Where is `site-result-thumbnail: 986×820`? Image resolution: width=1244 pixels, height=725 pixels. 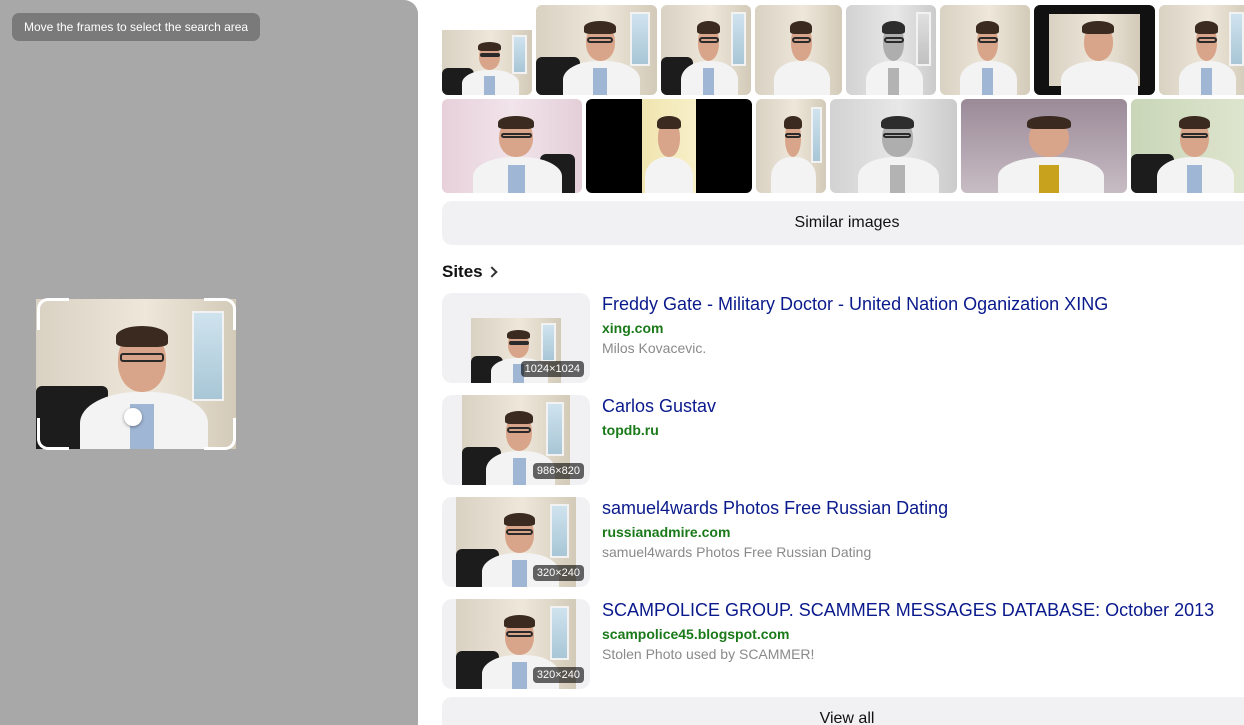
site-result-thumbnail: 986×820 is located at coordinates (516, 440).